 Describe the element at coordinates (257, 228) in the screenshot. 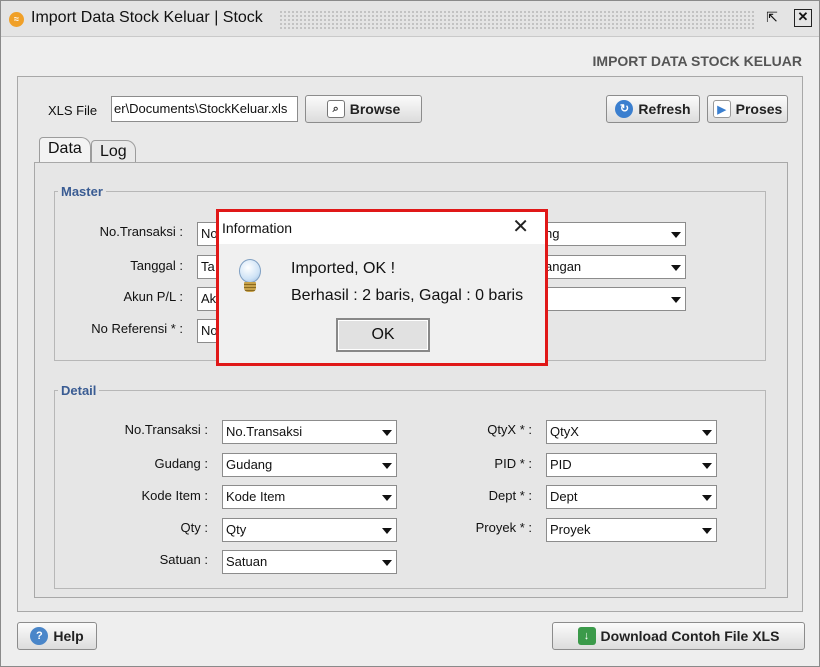

I see `dialog-title: Information` at that location.